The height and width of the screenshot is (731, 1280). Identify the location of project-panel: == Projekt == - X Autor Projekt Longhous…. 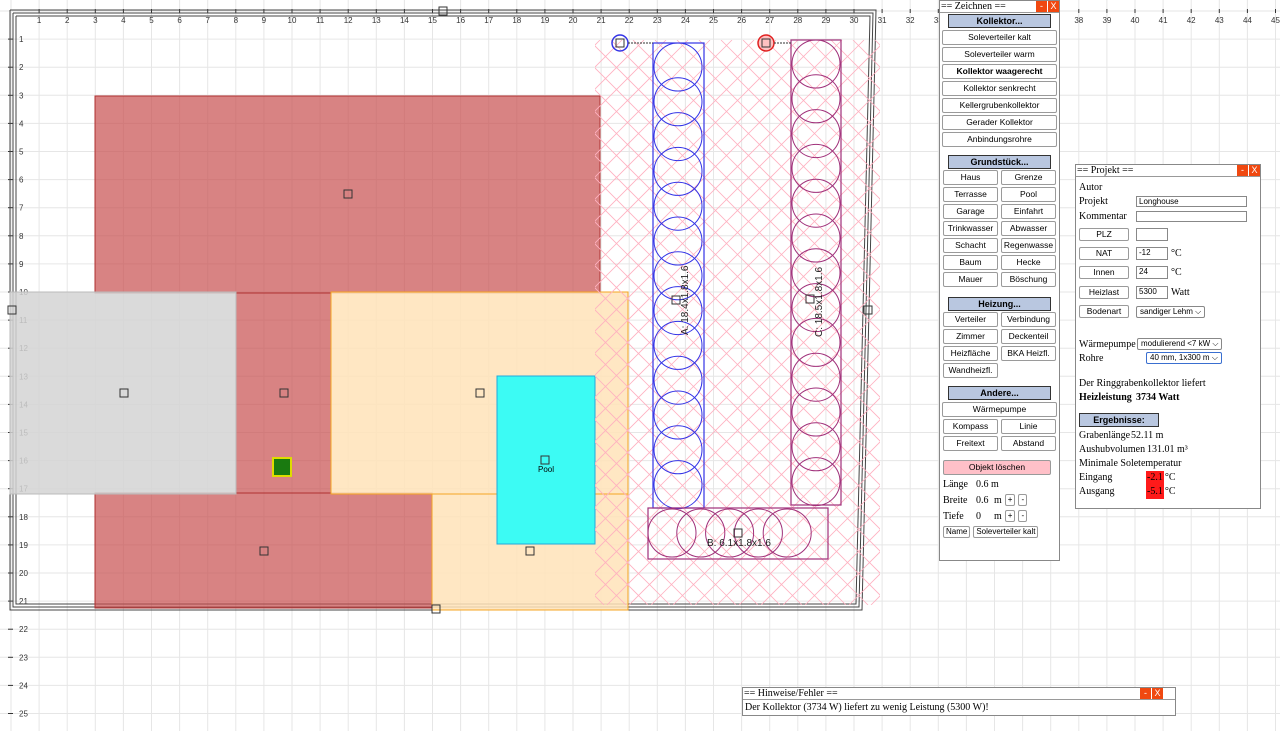
(1168, 336).